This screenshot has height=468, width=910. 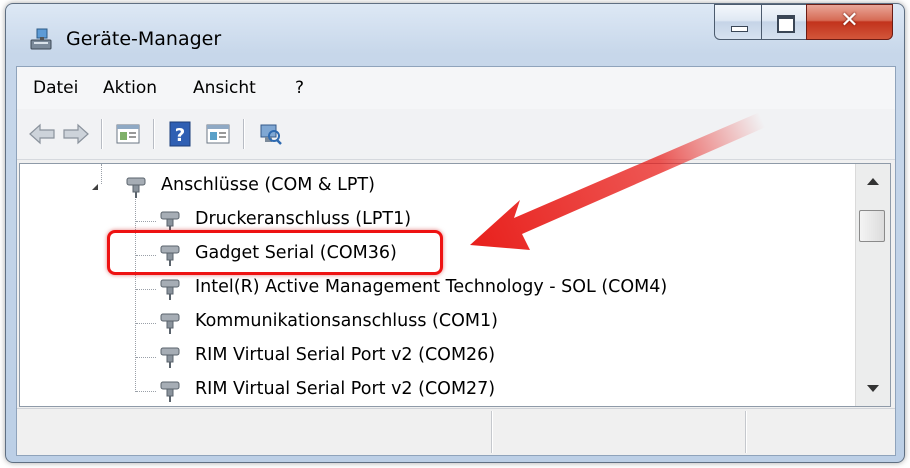 What do you see at coordinates (275, 252) in the screenshot?
I see `highlight-box` at bounding box center [275, 252].